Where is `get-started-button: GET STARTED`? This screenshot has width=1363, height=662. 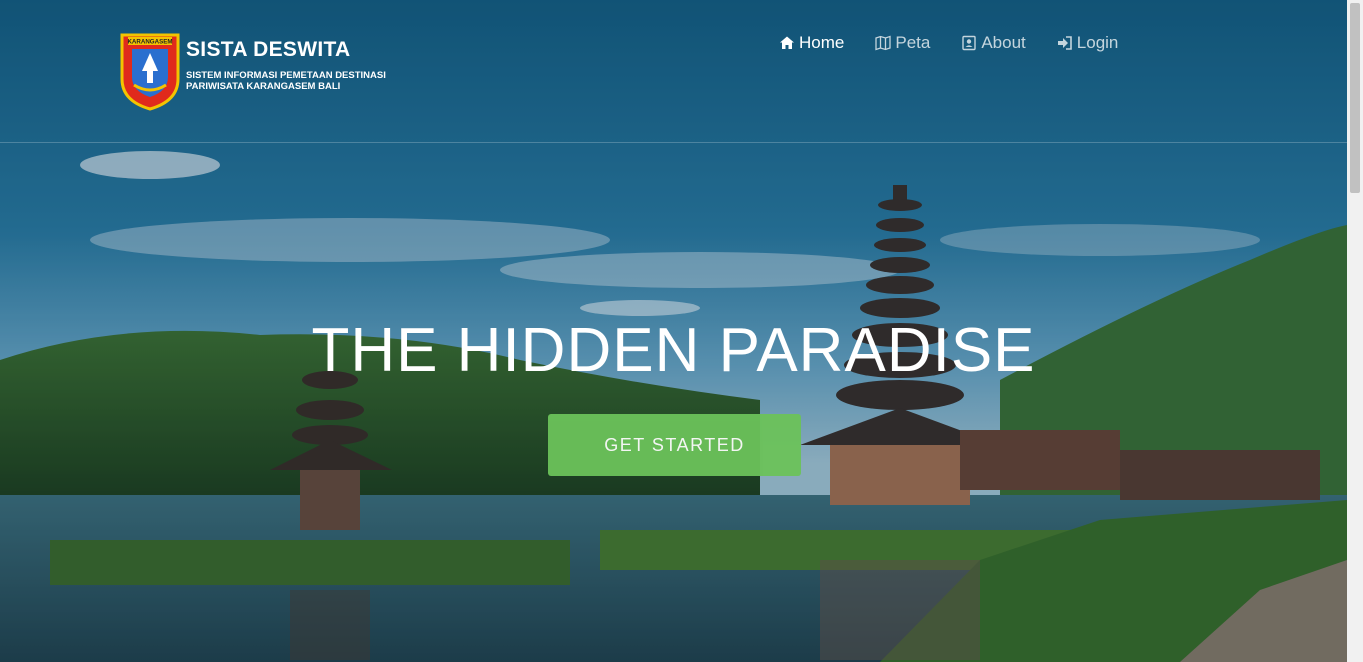 get-started-button: GET STARTED is located at coordinates (674, 445).